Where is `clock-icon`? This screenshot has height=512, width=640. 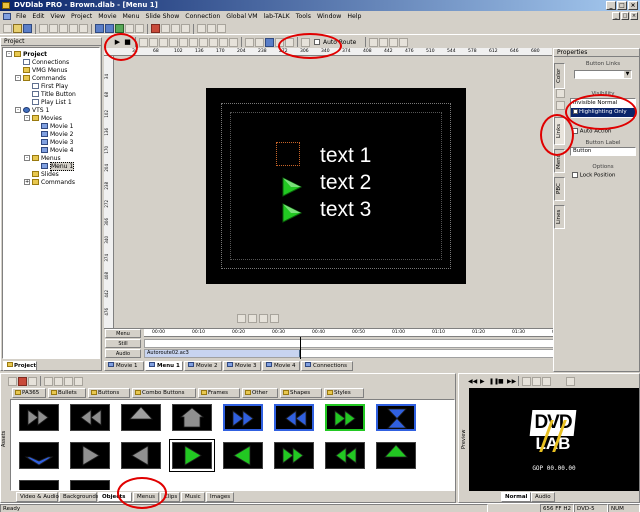 clock-icon is located at coordinates (570, 381).